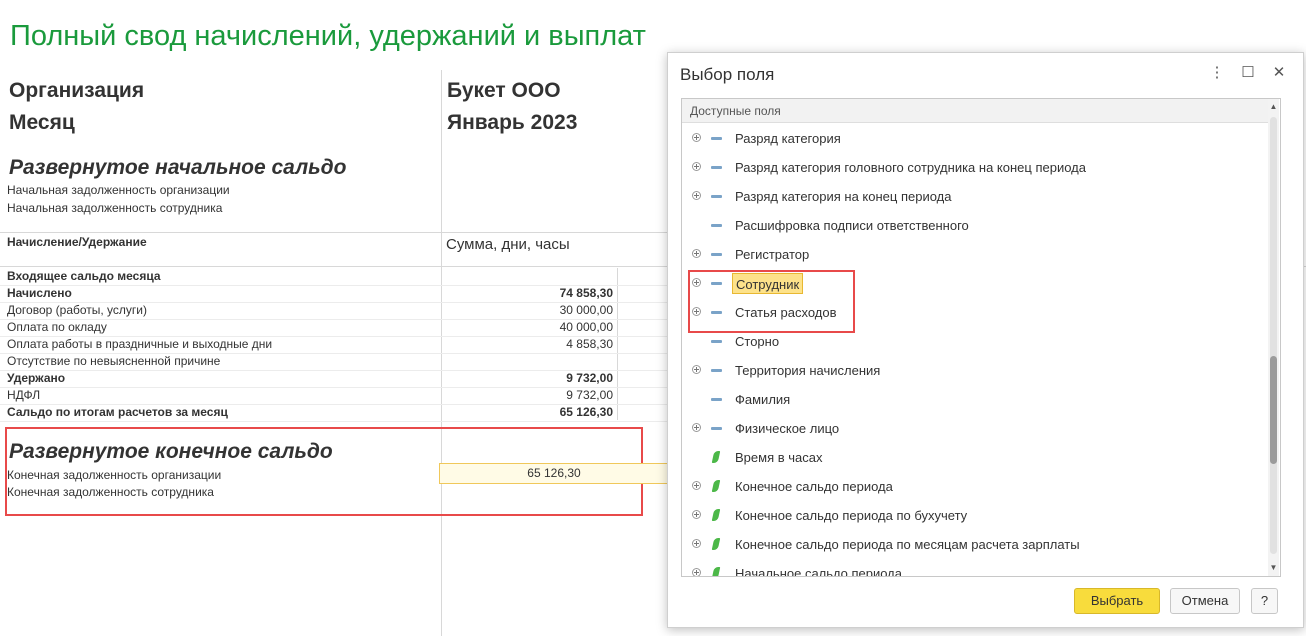 The height and width of the screenshot is (636, 1306). Describe the element at coordinates (975, 370) in the screenshot. I see `tree-item: Территория начисления` at that location.